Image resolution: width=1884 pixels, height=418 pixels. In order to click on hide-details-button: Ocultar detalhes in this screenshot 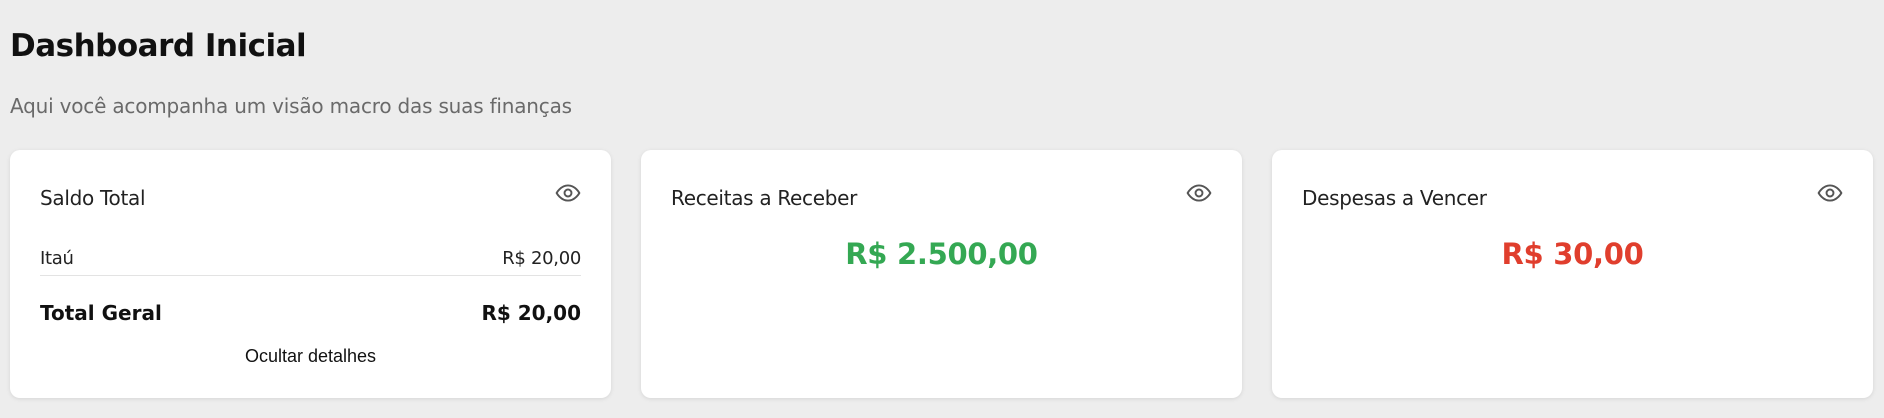, I will do `click(310, 356)`.